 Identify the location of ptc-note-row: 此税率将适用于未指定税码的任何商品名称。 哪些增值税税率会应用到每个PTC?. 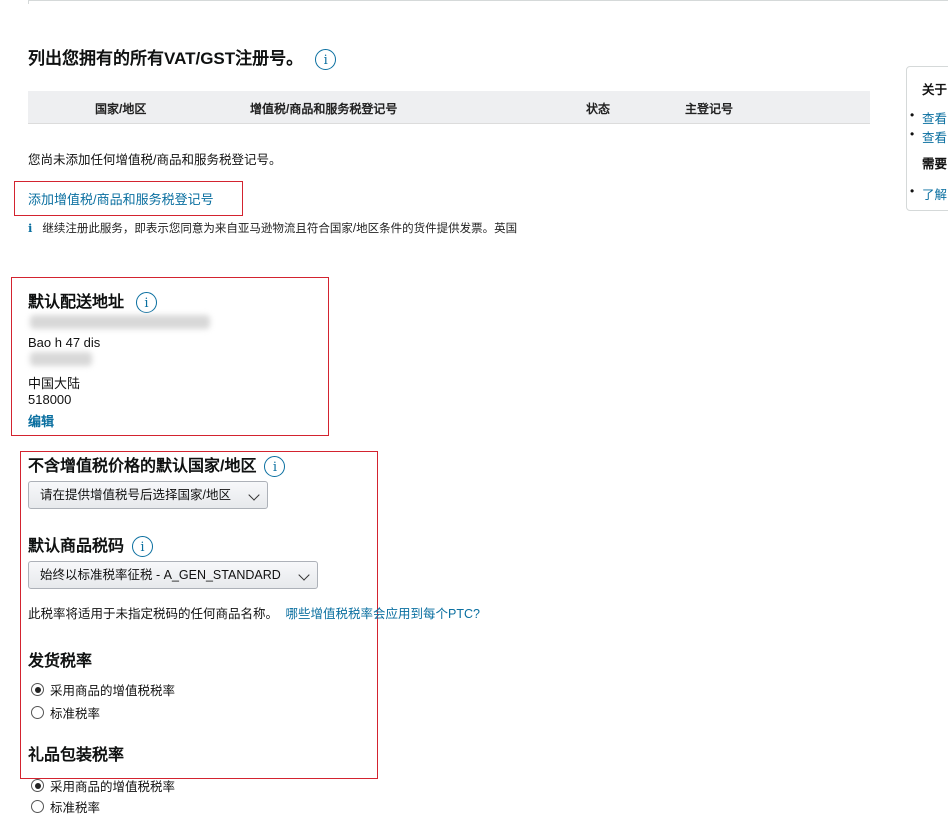
(254, 612).